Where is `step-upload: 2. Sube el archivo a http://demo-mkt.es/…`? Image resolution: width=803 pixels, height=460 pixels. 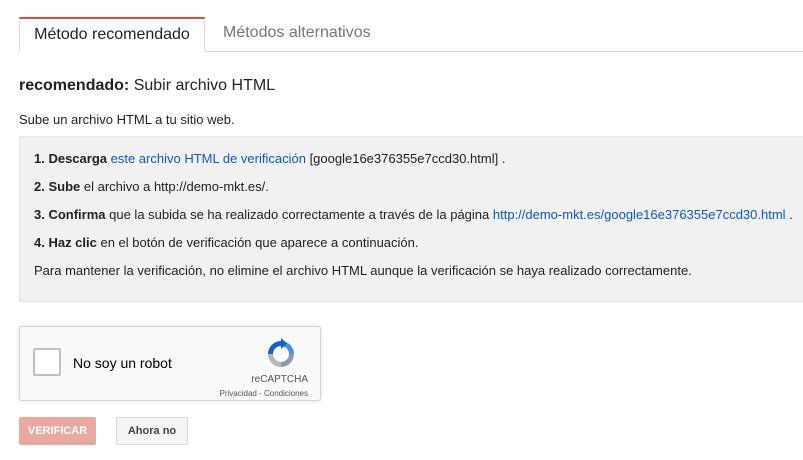
step-upload: 2. Sube el archivo a http://demo-mkt.es/… is located at coordinates (151, 186).